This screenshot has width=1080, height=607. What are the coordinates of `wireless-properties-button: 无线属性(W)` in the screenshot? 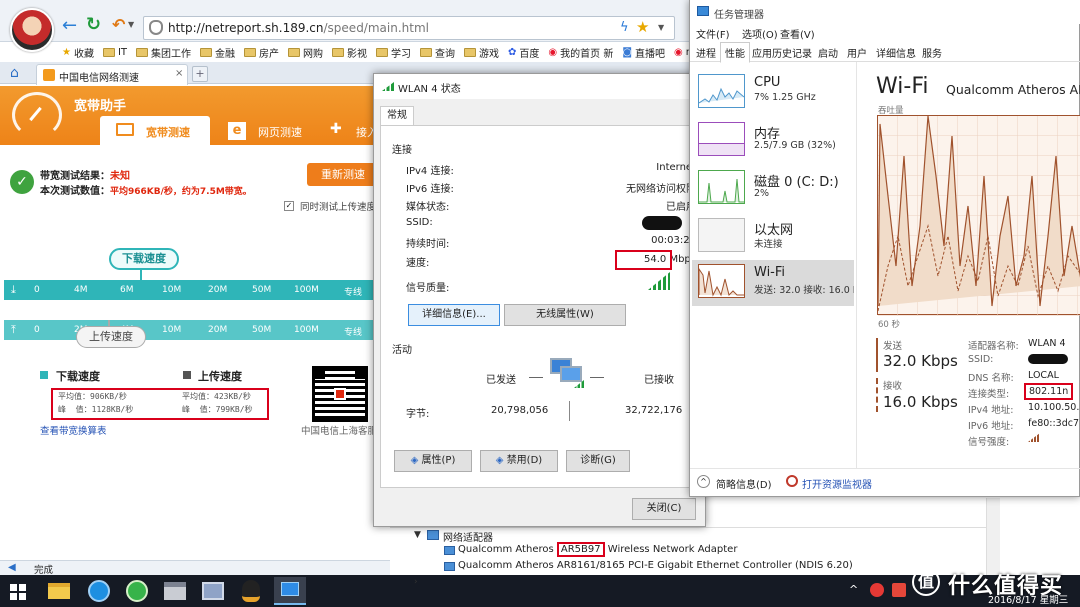 It's located at (565, 315).